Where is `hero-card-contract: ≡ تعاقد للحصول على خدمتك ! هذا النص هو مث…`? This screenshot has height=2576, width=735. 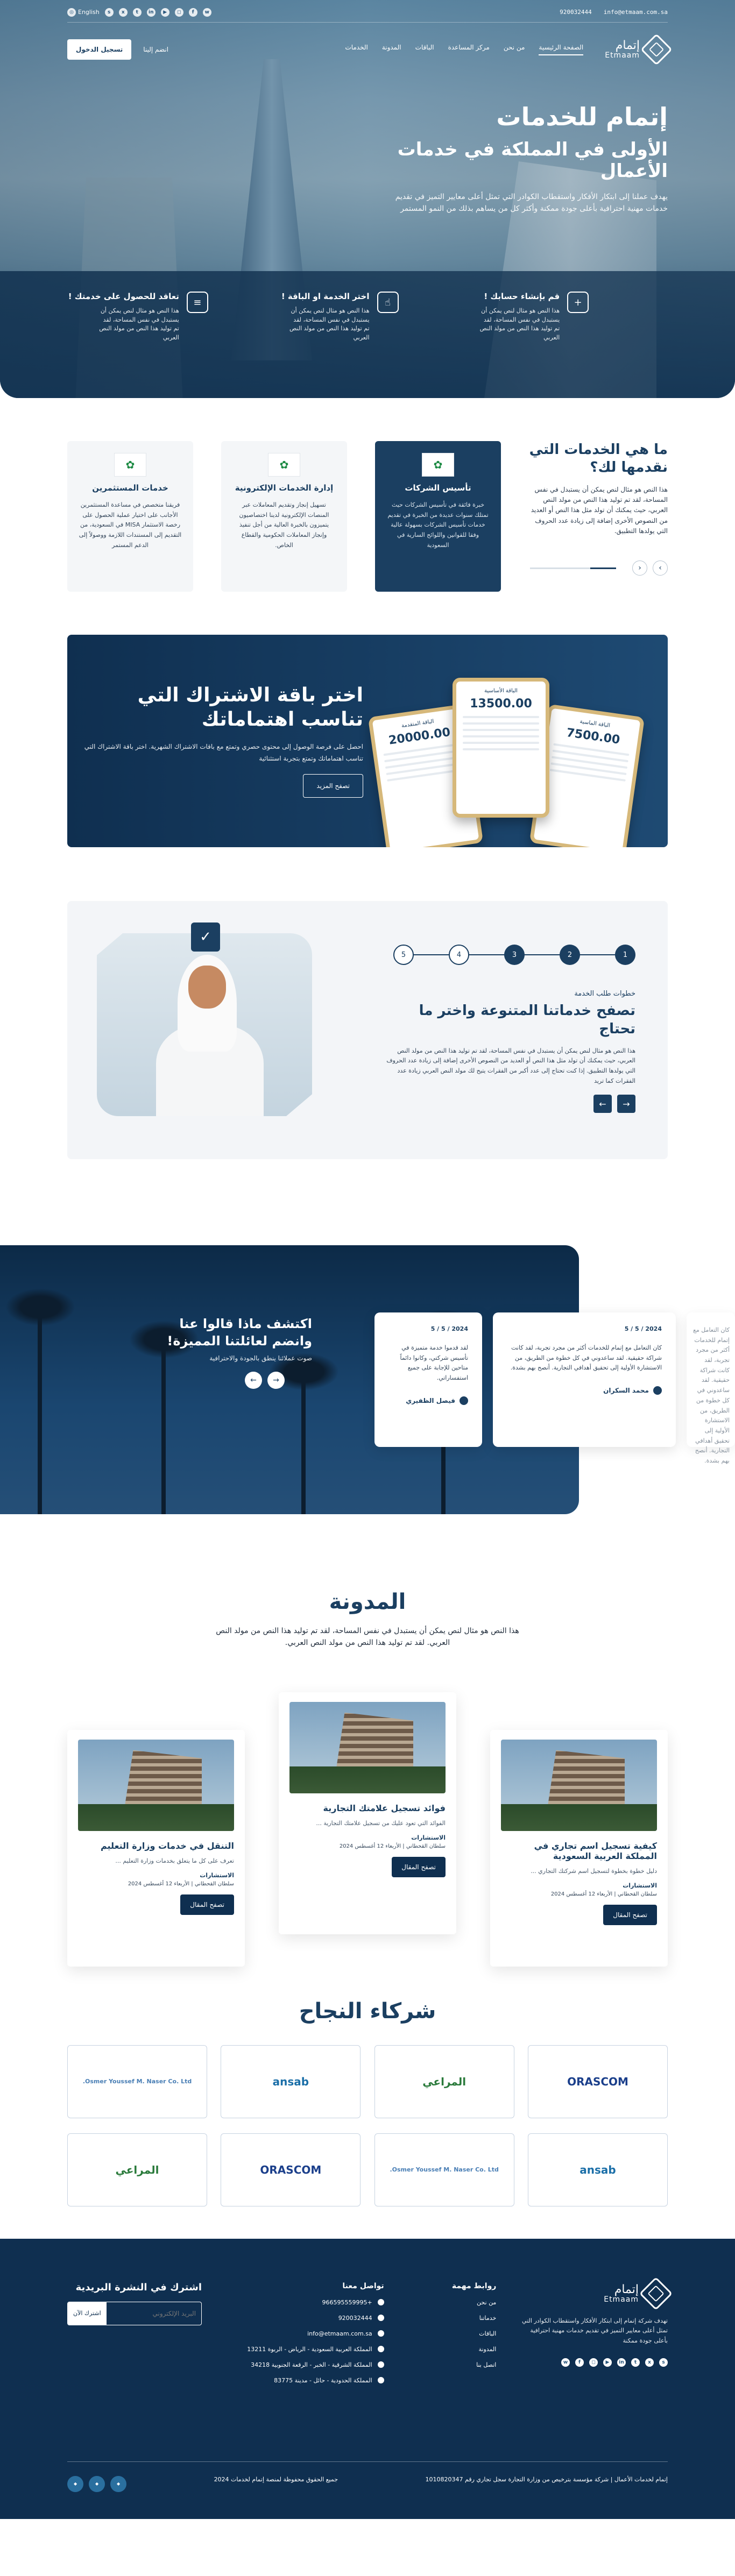
hero-card-contract: ≡ تعاقد للحصول على خدمتك ! هذا النص هو مث… is located at coordinates (116, 334).